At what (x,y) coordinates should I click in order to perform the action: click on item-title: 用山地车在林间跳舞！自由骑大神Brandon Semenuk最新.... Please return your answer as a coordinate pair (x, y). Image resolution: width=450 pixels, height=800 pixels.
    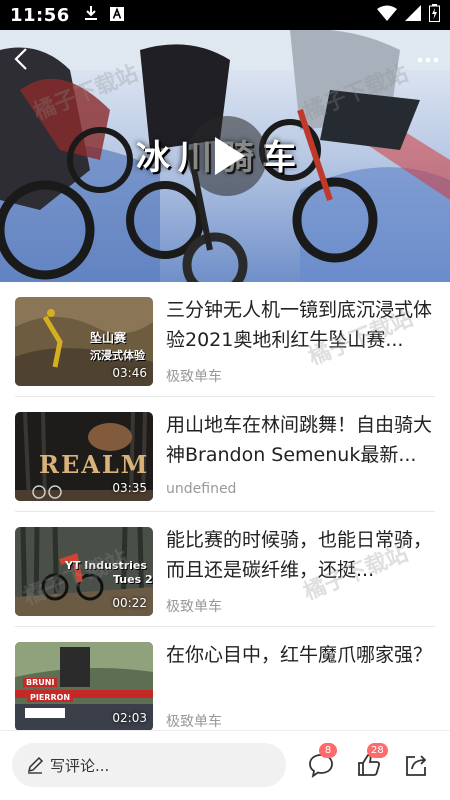
    Looking at the image, I should click on (299, 440).